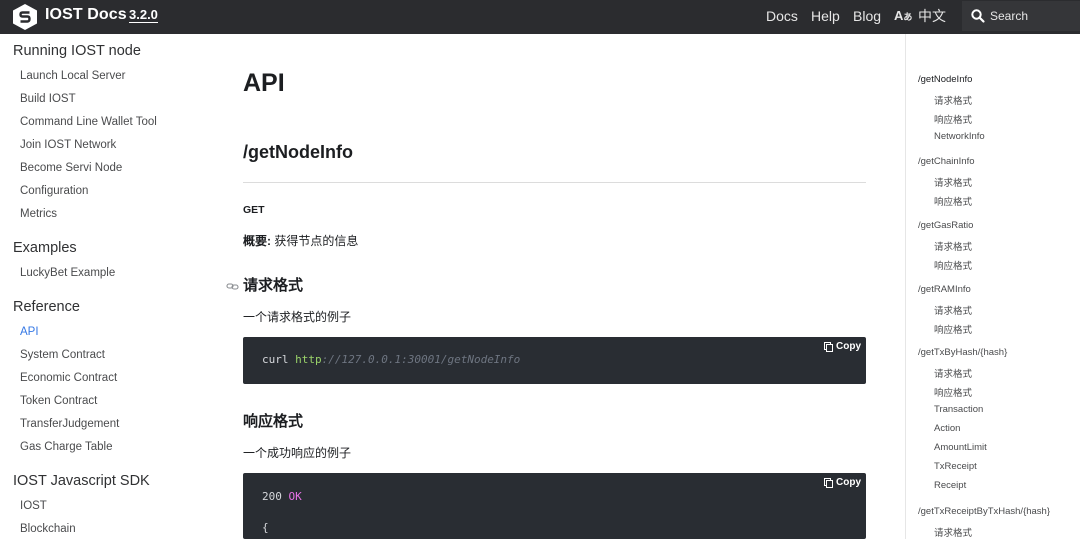  I want to click on request-code: curl http://127.0.0.1:30001/getNodeInfo, so click(391, 359).